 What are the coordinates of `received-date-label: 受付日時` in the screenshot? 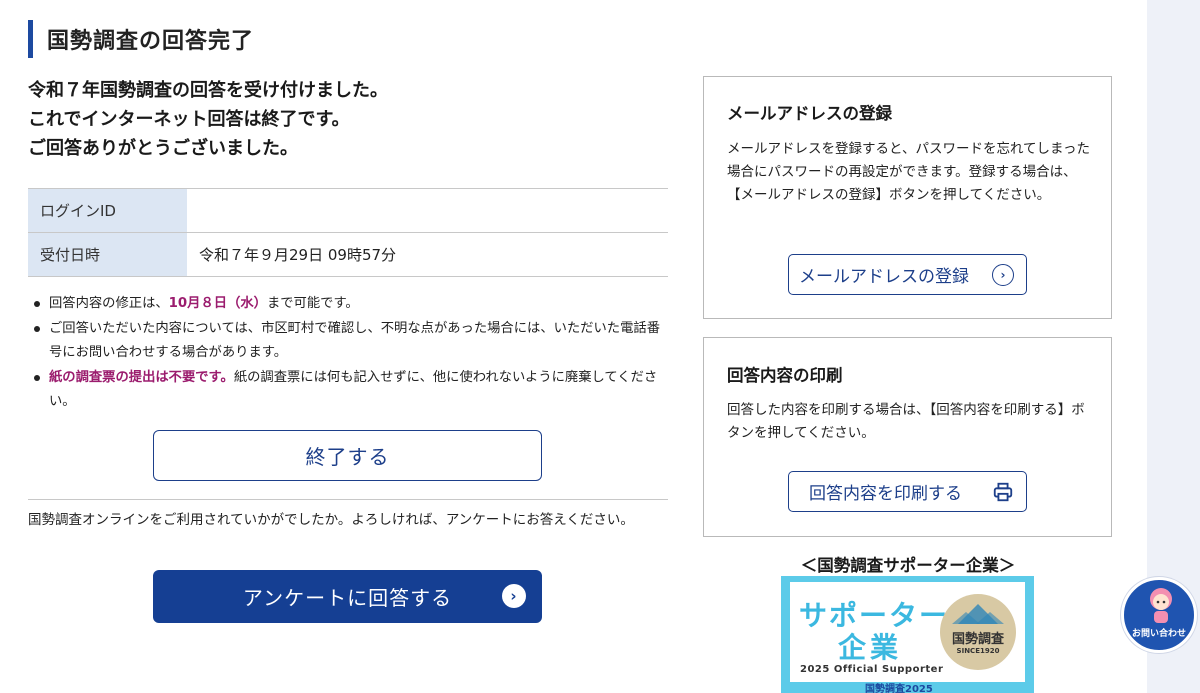 It's located at (107, 254).